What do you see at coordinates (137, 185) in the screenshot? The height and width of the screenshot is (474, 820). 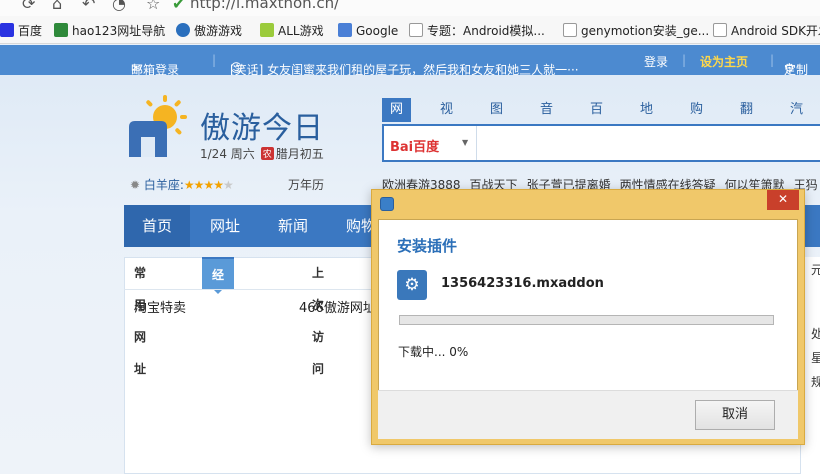 I see `sun-icon: ✹` at bounding box center [137, 185].